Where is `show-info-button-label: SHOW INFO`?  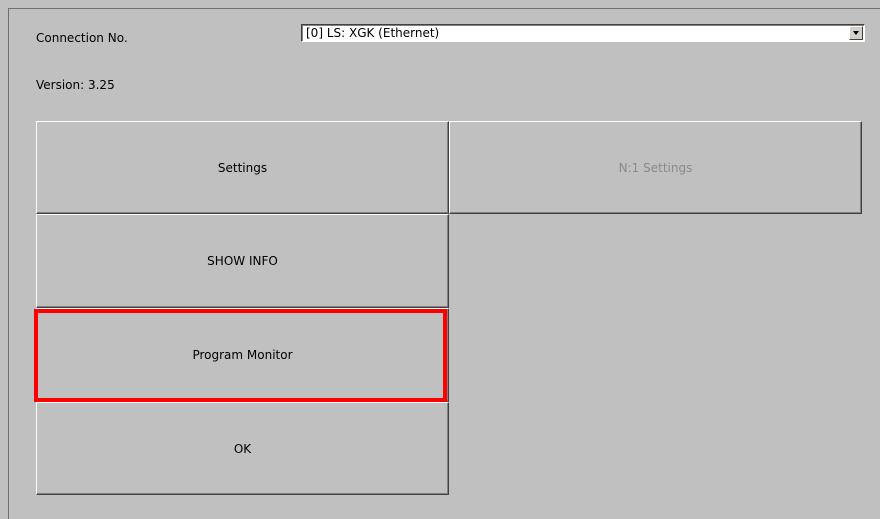
show-info-button-label: SHOW INFO is located at coordinates (242, 261).